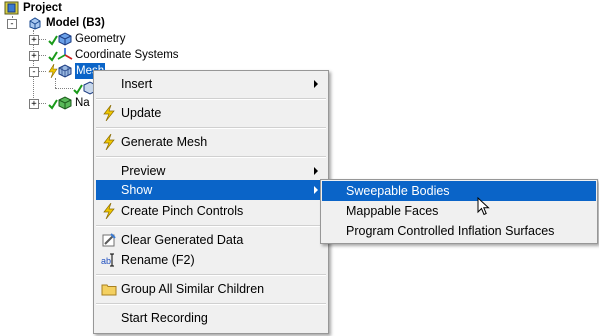 The image size is (599, 336). What do you see at coordinates (211, 190) in the screenshot?
I see `menu-item-show: Show` at bounding box center [211, 190].